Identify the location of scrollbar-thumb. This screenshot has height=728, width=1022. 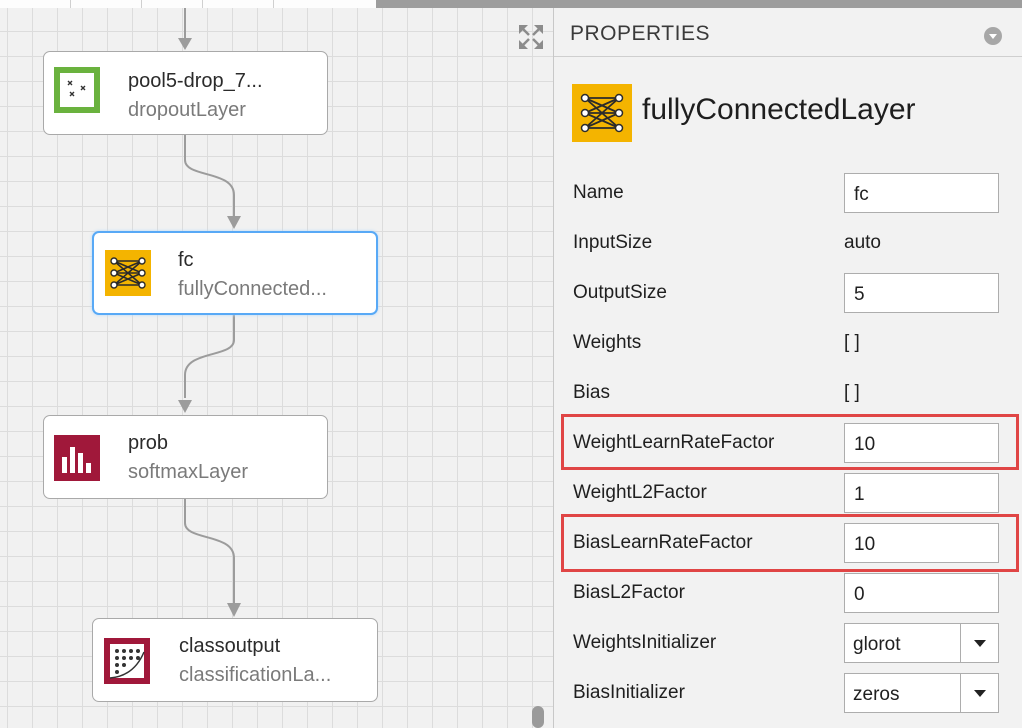
(538, 717).